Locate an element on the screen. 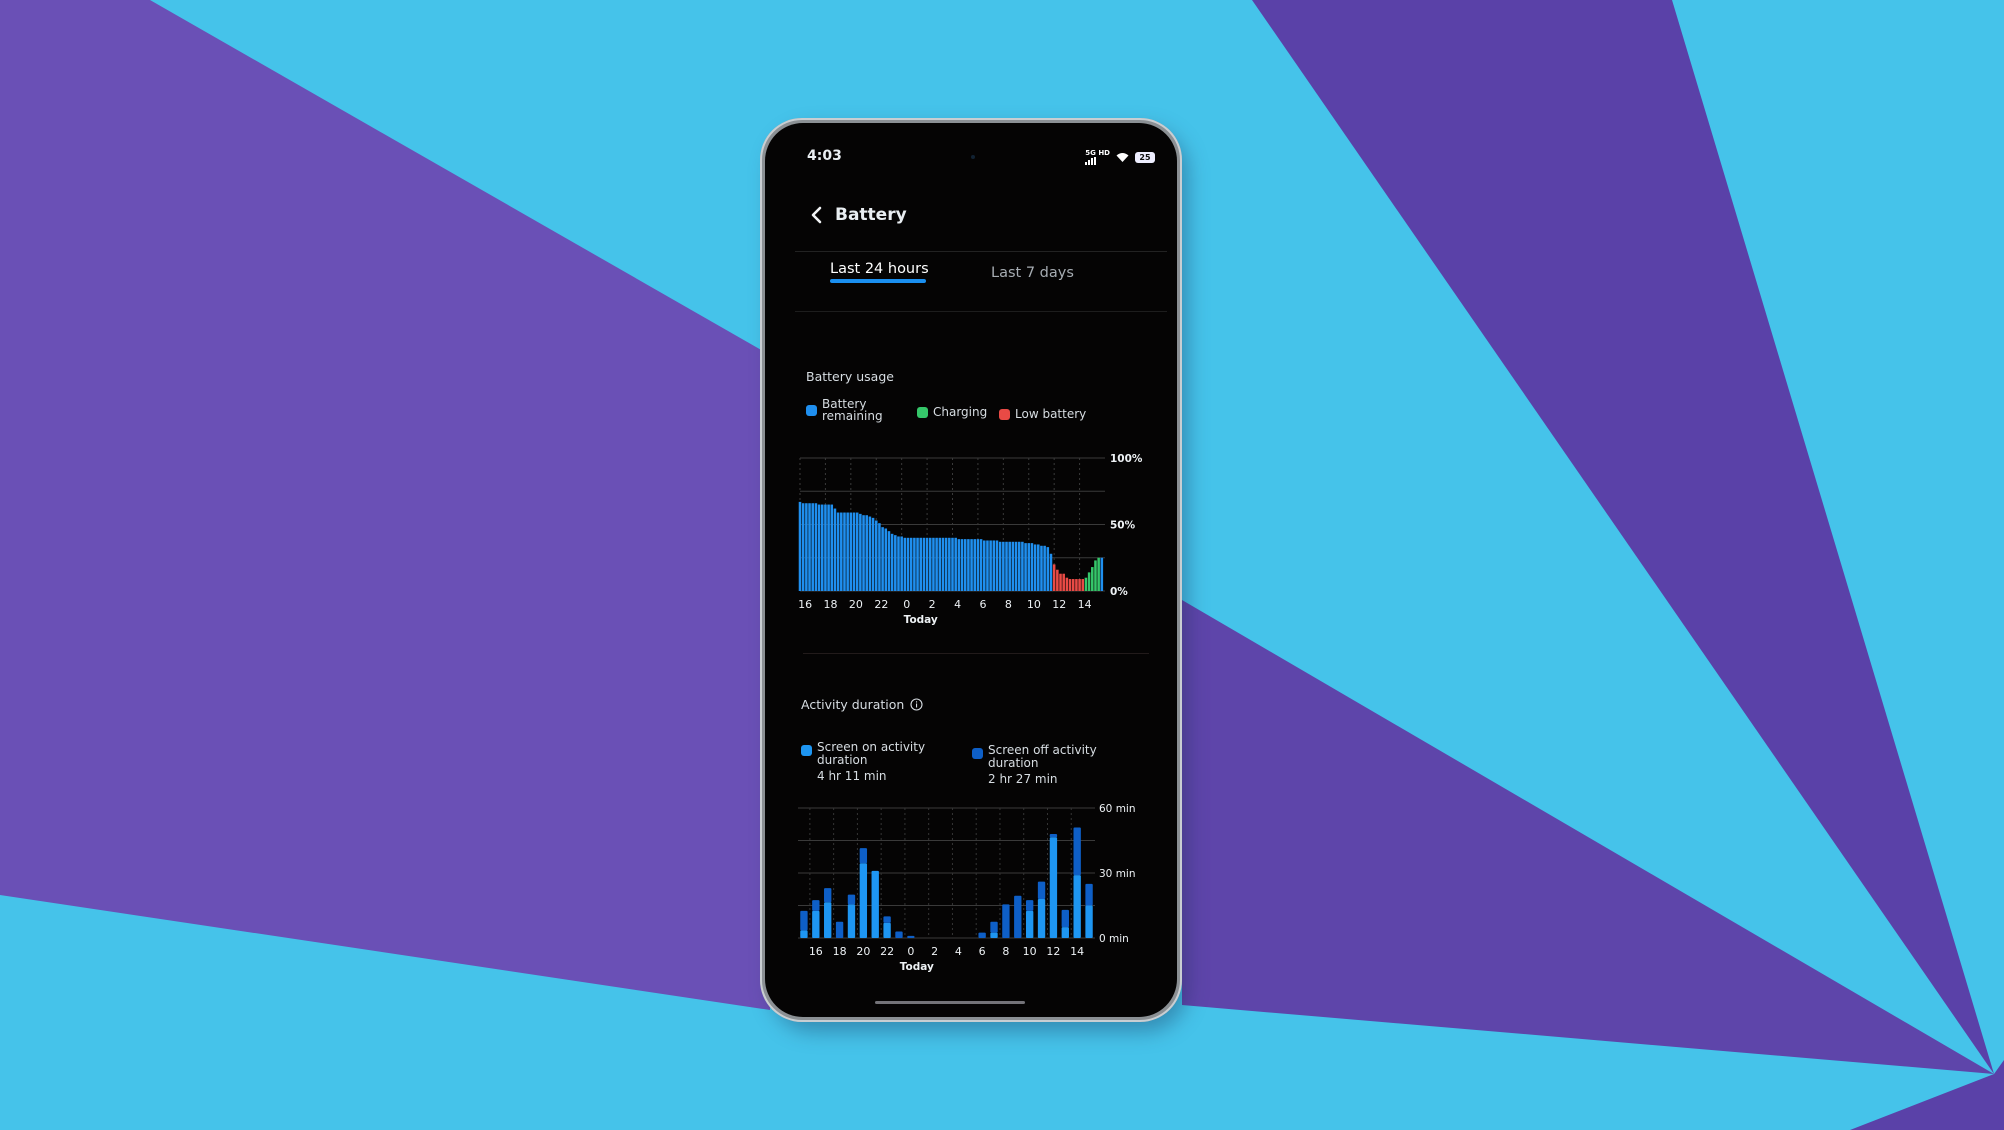 The image size is (2004, 1130). x-tick-label: 2 is located at coordinates (932, 604).